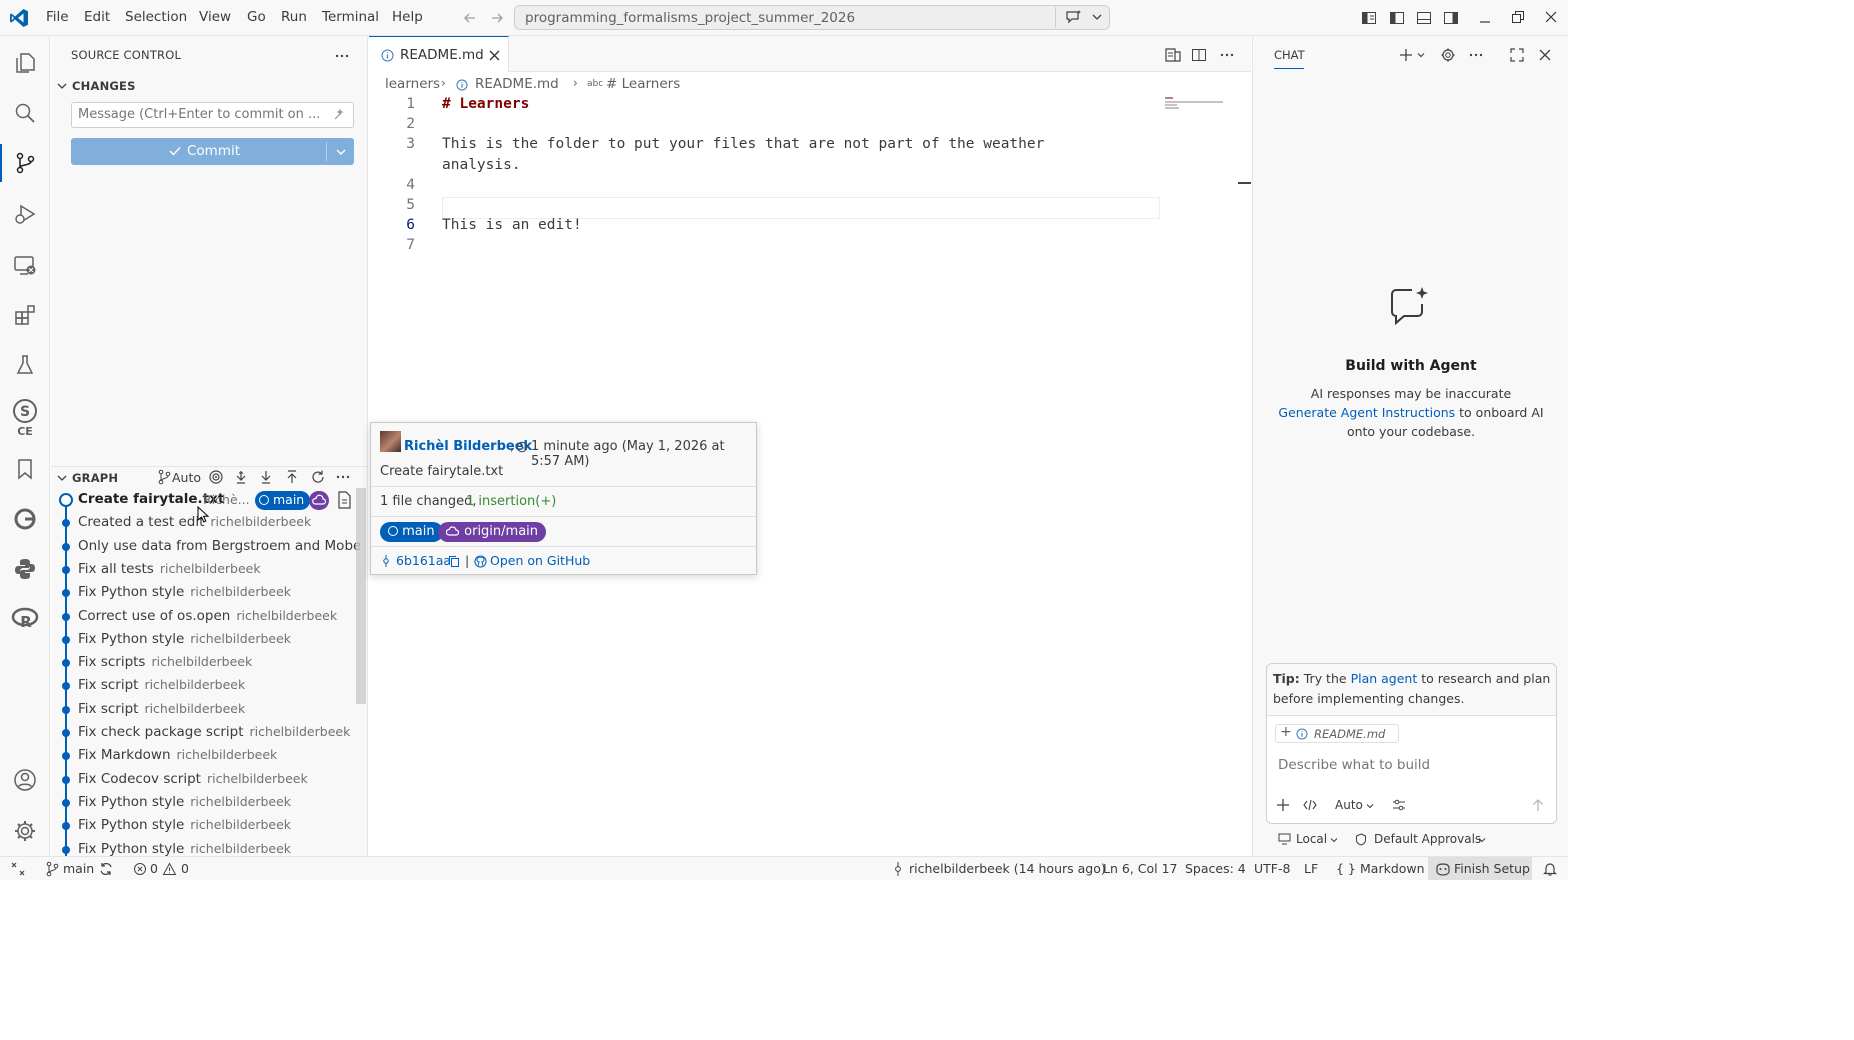 This screenshot has height=1040, width=1854. I want to click on remote-indicator-icon, so click(18, 869).